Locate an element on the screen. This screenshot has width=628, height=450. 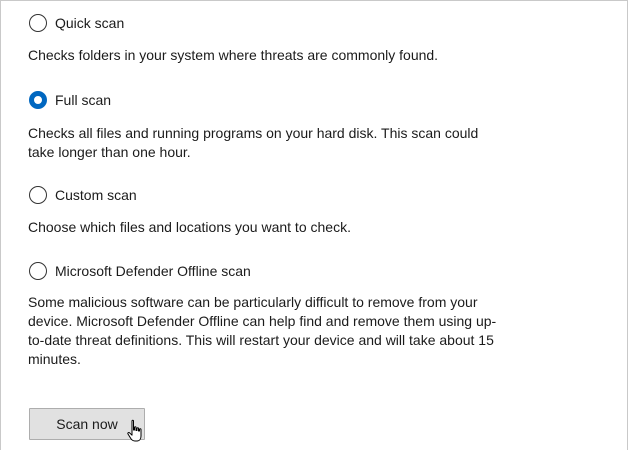
option-quick-scan: Quick scan is located at coordinates (76, 23).